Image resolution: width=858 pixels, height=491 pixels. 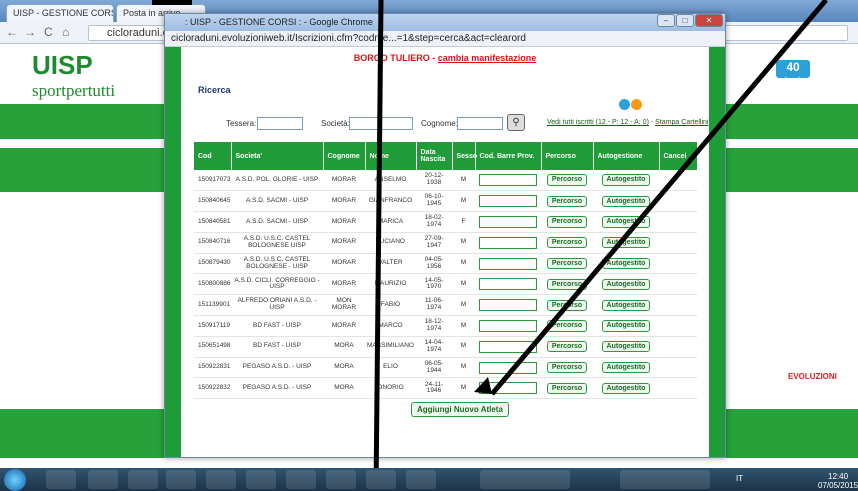 I want to click on cognome-label: Cognome:, so click(x=439, y=123).